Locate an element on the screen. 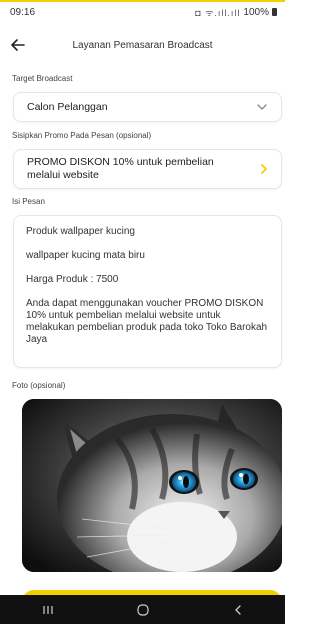  message-label: Isi Pesan is located at coordinates (28, 201).